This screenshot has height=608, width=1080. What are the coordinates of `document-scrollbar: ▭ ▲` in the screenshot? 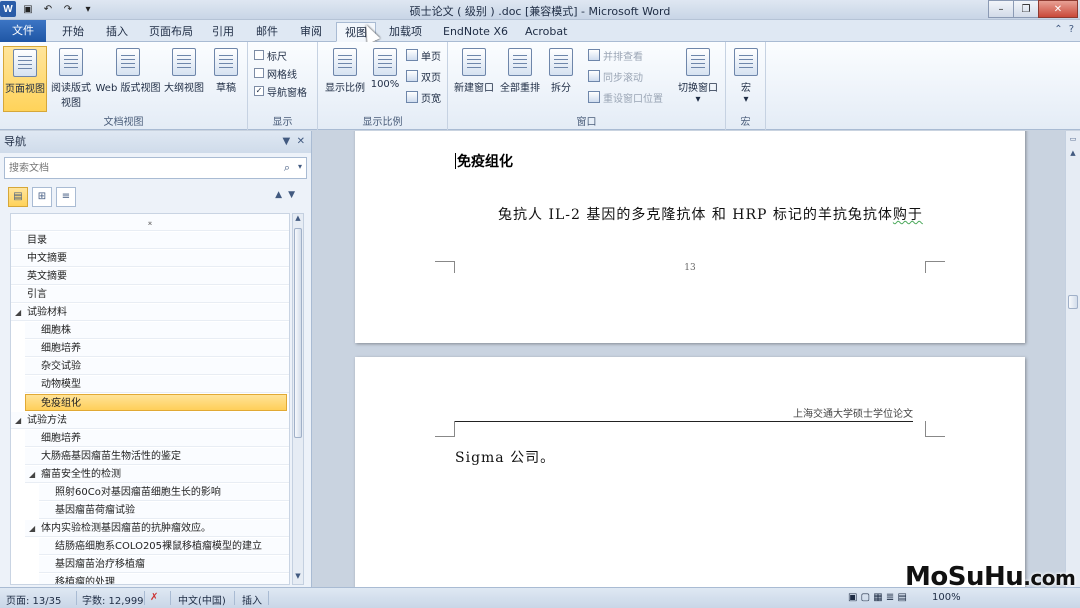 It's located at (1072, 359).